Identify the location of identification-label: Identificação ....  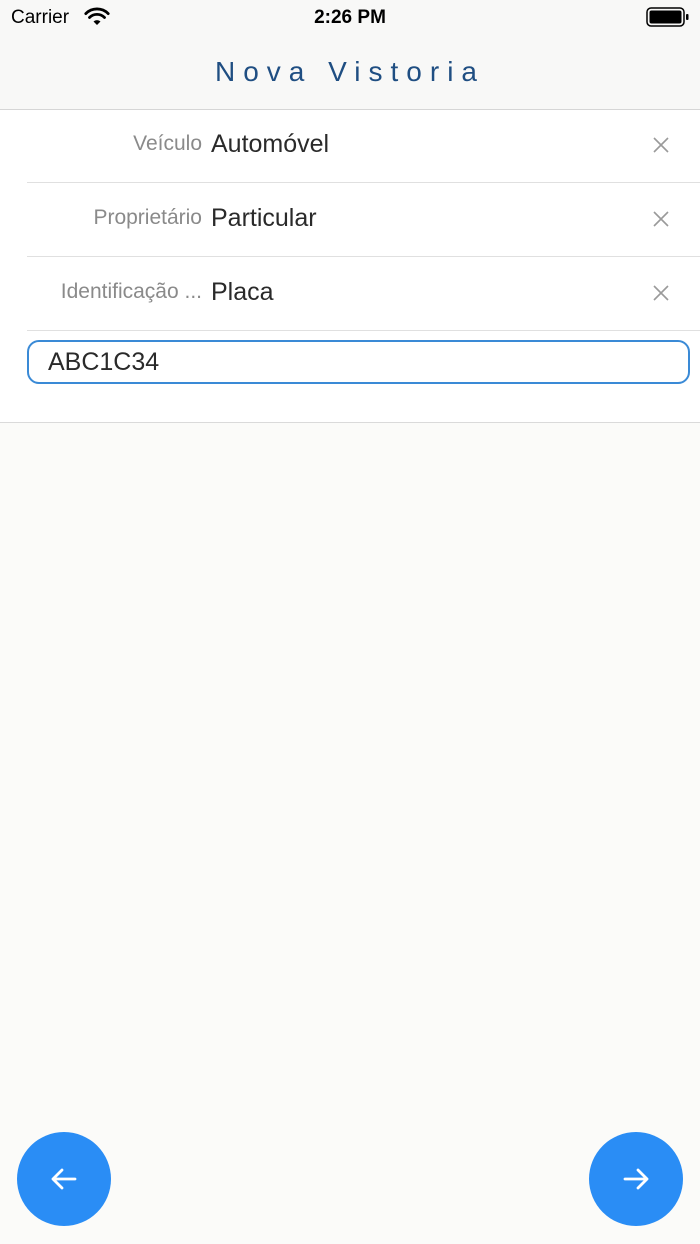
(131, 291).